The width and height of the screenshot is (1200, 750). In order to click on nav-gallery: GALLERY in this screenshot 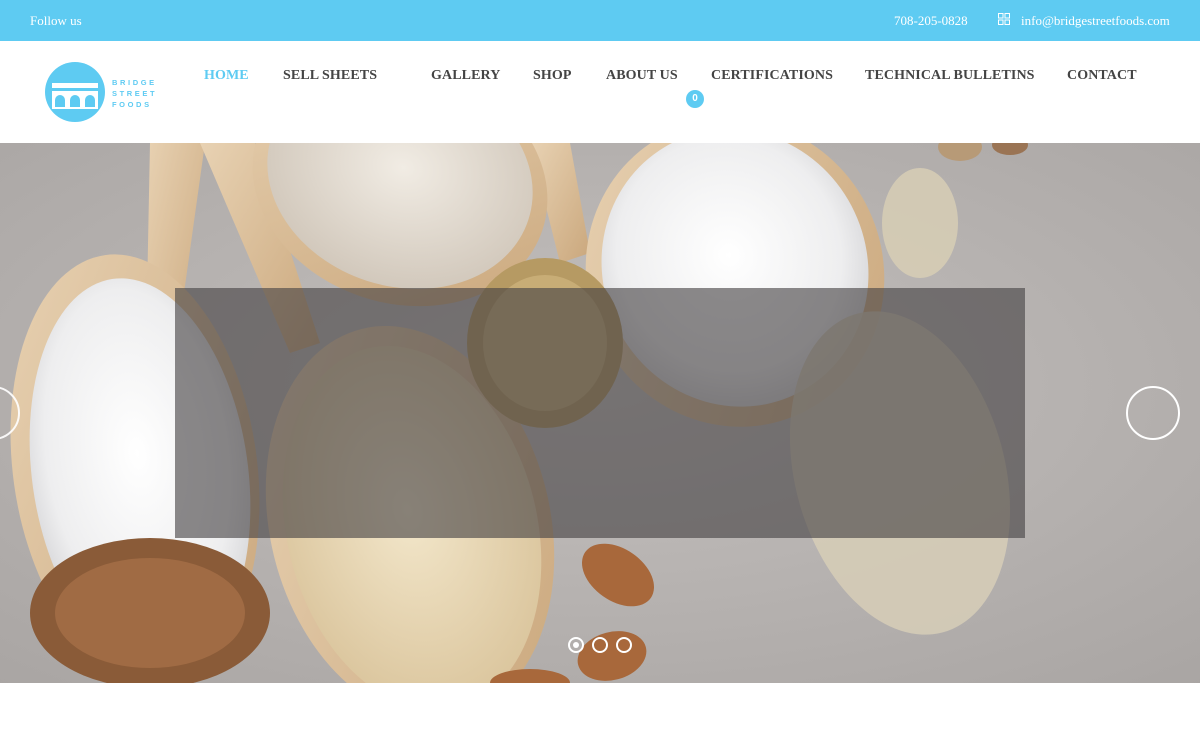, I will do `click(465, 76)`.